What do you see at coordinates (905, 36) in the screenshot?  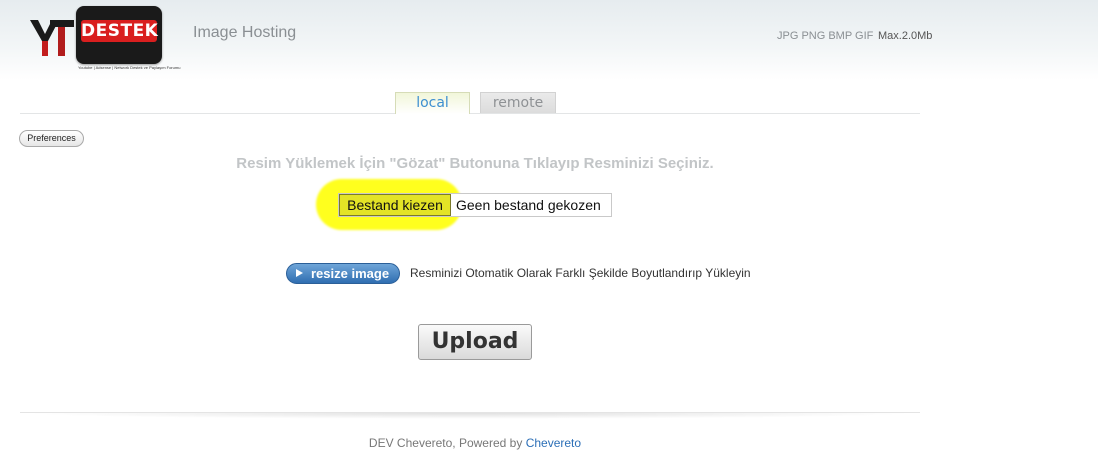 I see `max-file-size: Max.2.0Mb` at bounding box center [905, 36].